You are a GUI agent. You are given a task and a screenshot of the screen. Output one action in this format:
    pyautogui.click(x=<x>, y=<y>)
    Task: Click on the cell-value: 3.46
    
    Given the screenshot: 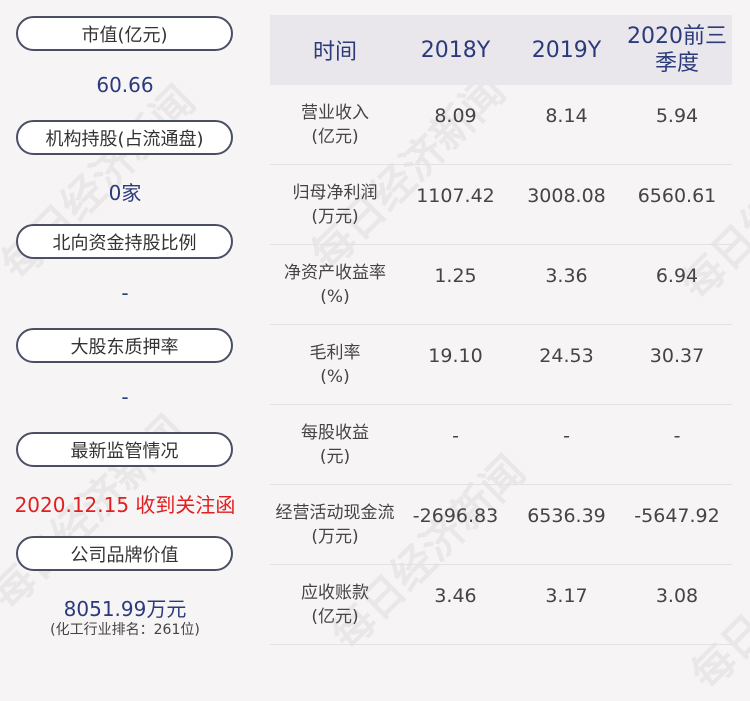 What is the action you would take?
    pyautogui.click(x=455, y=596)
    